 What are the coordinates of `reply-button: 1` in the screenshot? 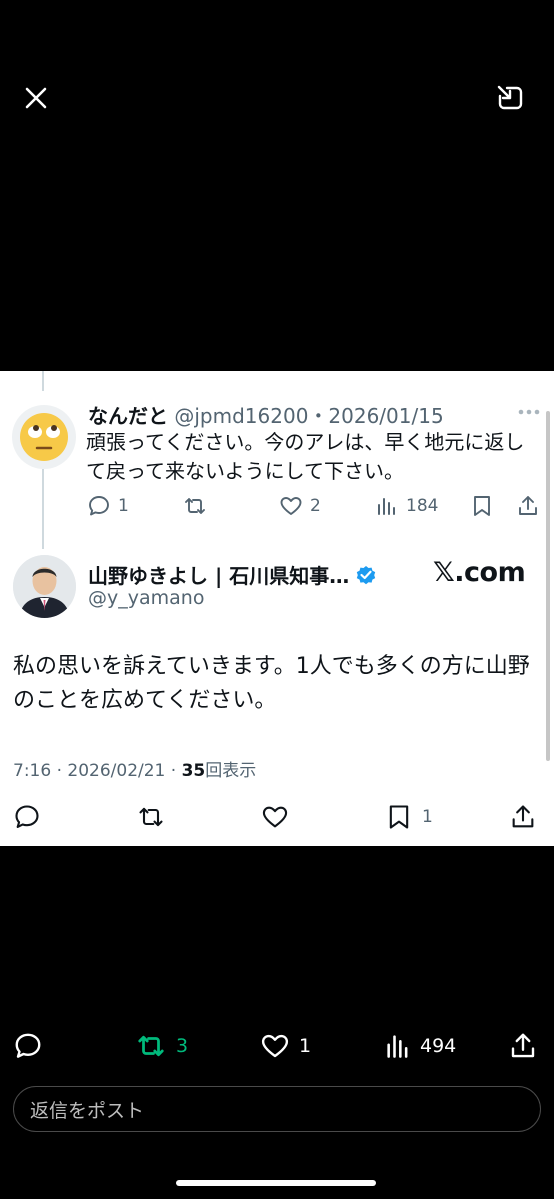 It's located at (108, 506).